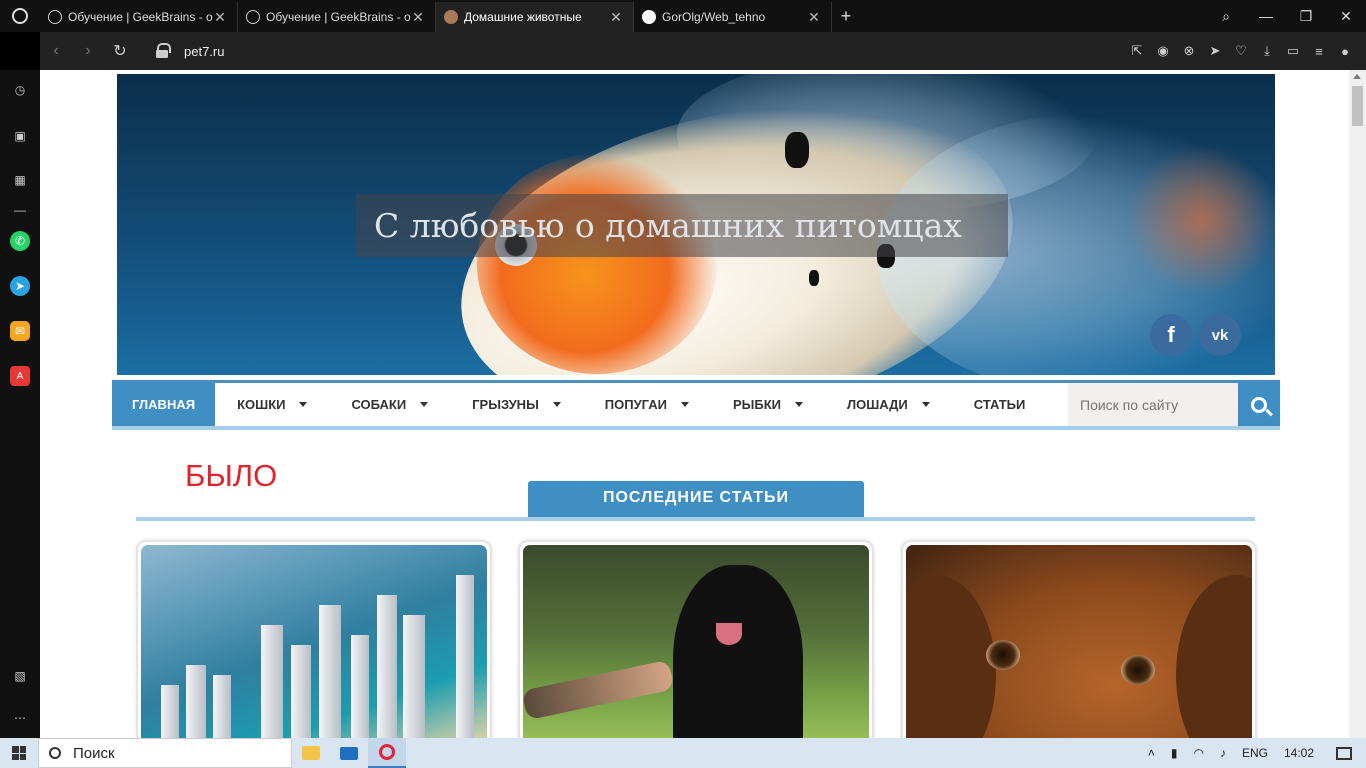  What do you see at coordinates (349, 753) in the screenshot?
I see `mail-app-icon` at bounding box center [349, 753].